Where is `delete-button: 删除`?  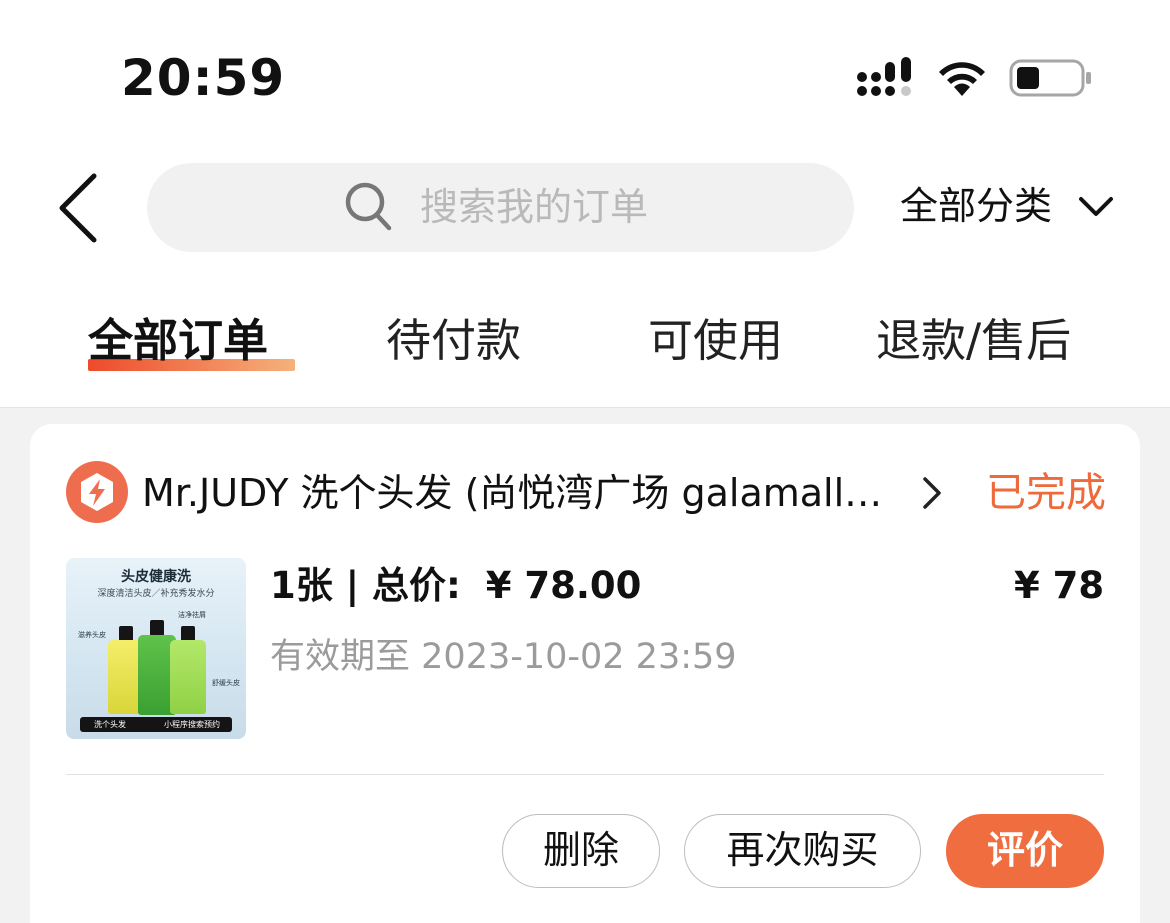 delete-button: 删除 is located at coordinates (581, 851).